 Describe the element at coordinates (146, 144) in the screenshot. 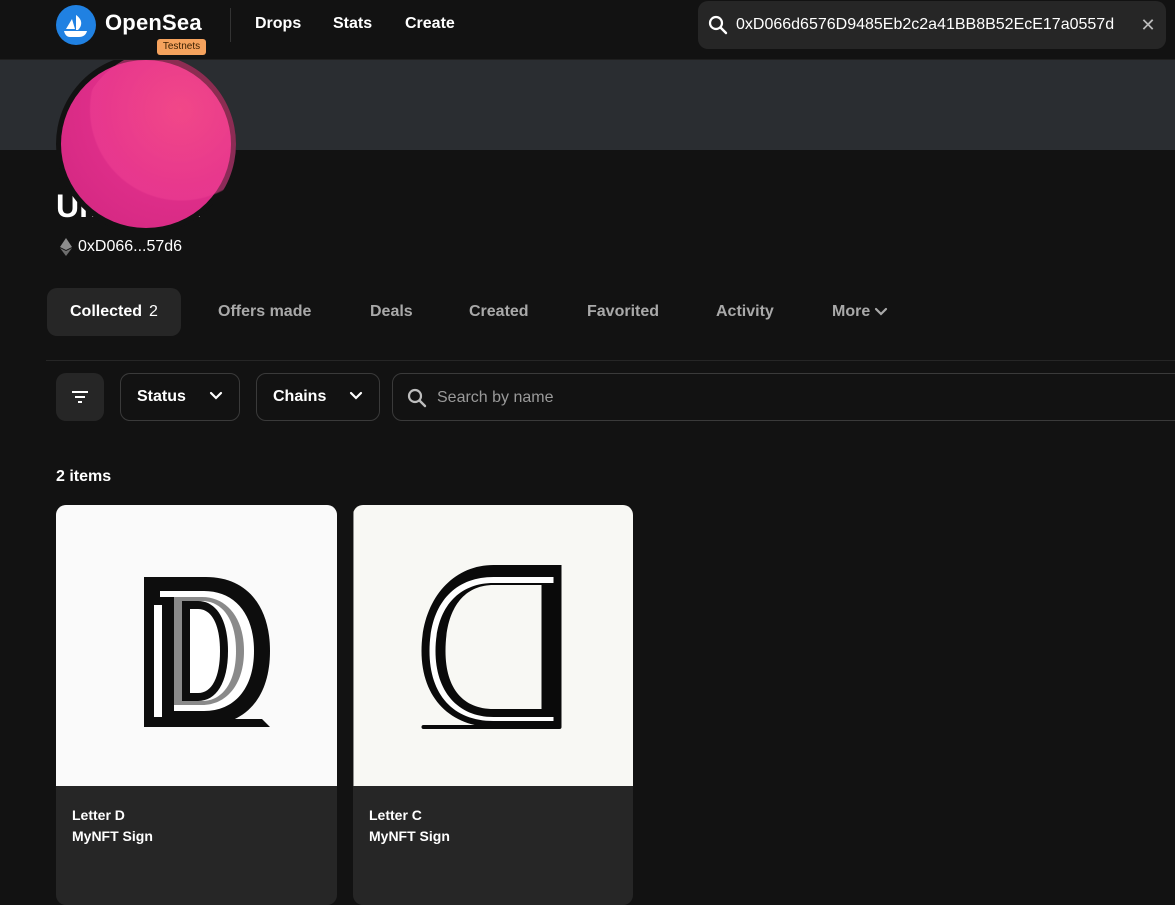

I see `avatar` at that location.